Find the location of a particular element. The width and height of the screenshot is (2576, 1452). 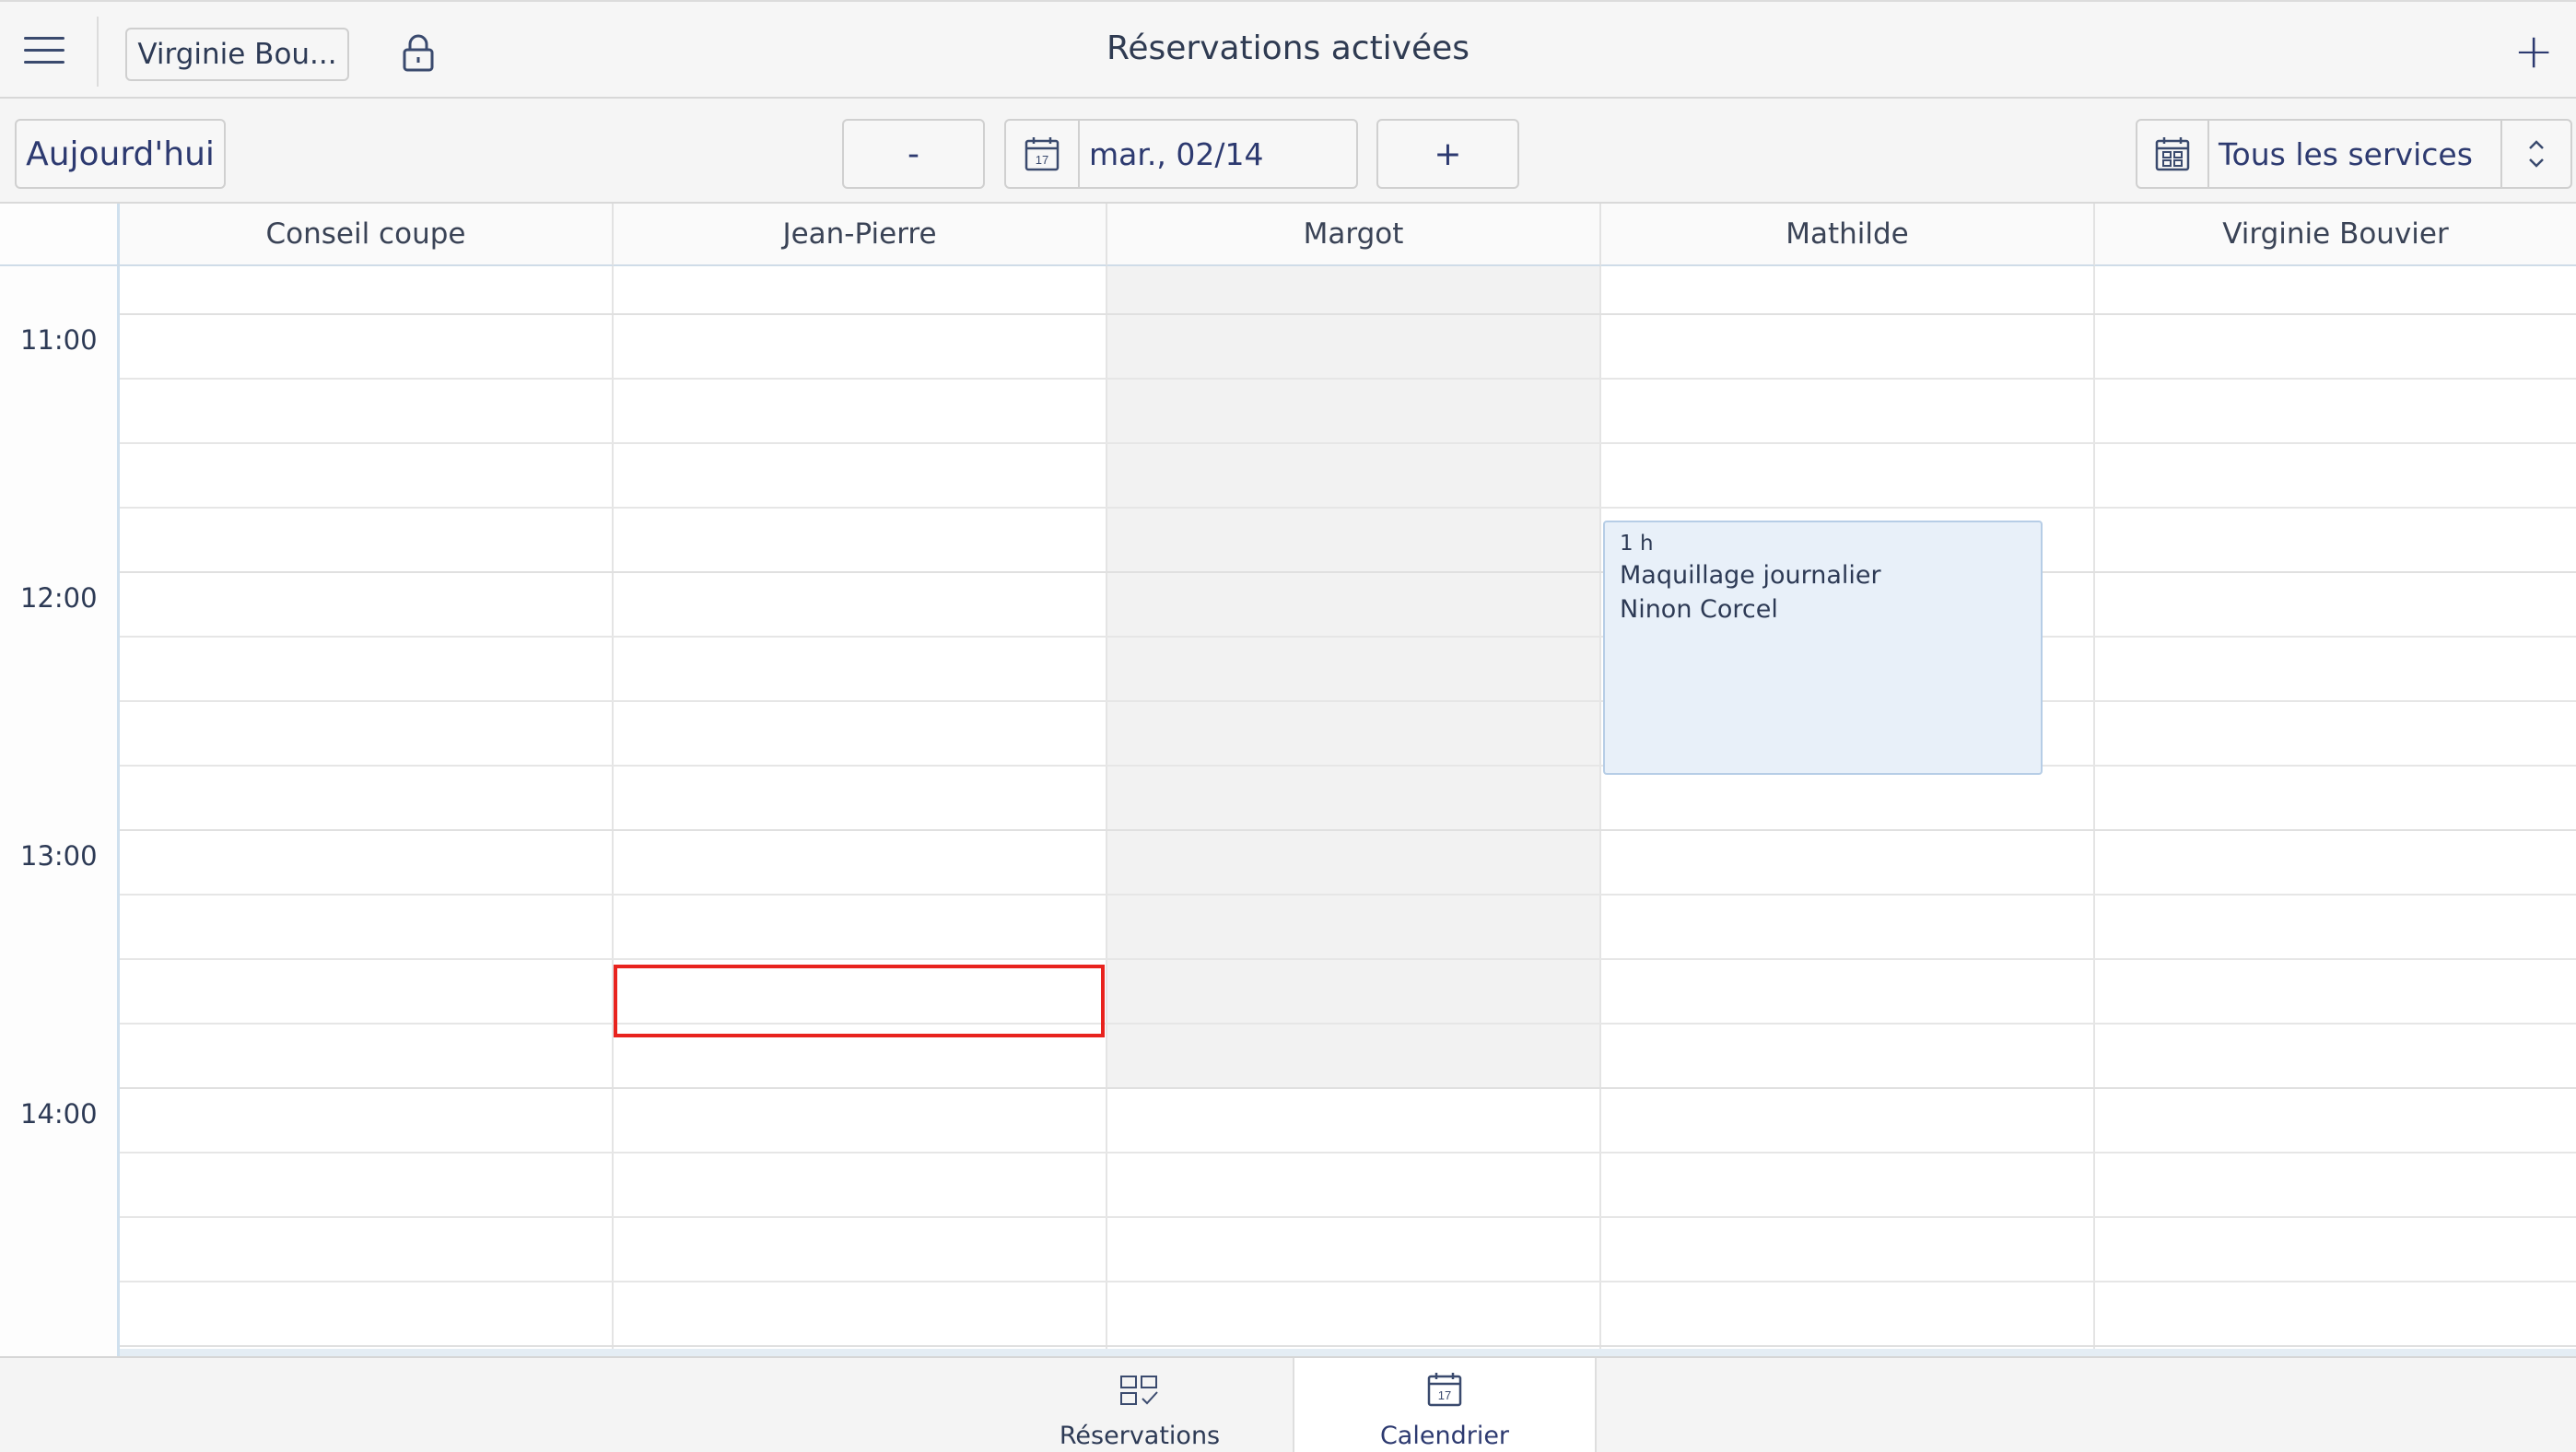

time-label: 14:00 is located at coordinates (59, 1114).